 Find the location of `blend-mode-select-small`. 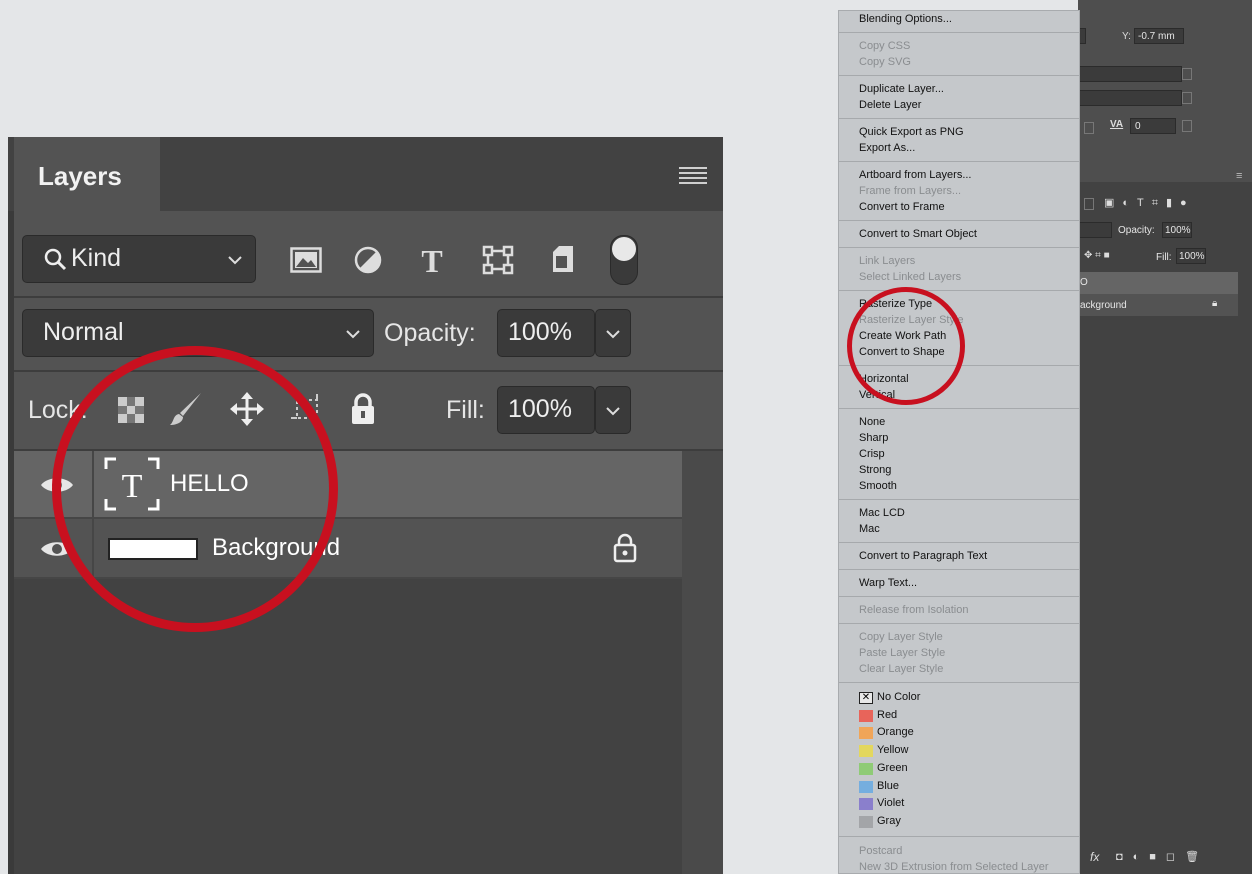

blend-mode-select-small is located at coordinates (1095, 230).